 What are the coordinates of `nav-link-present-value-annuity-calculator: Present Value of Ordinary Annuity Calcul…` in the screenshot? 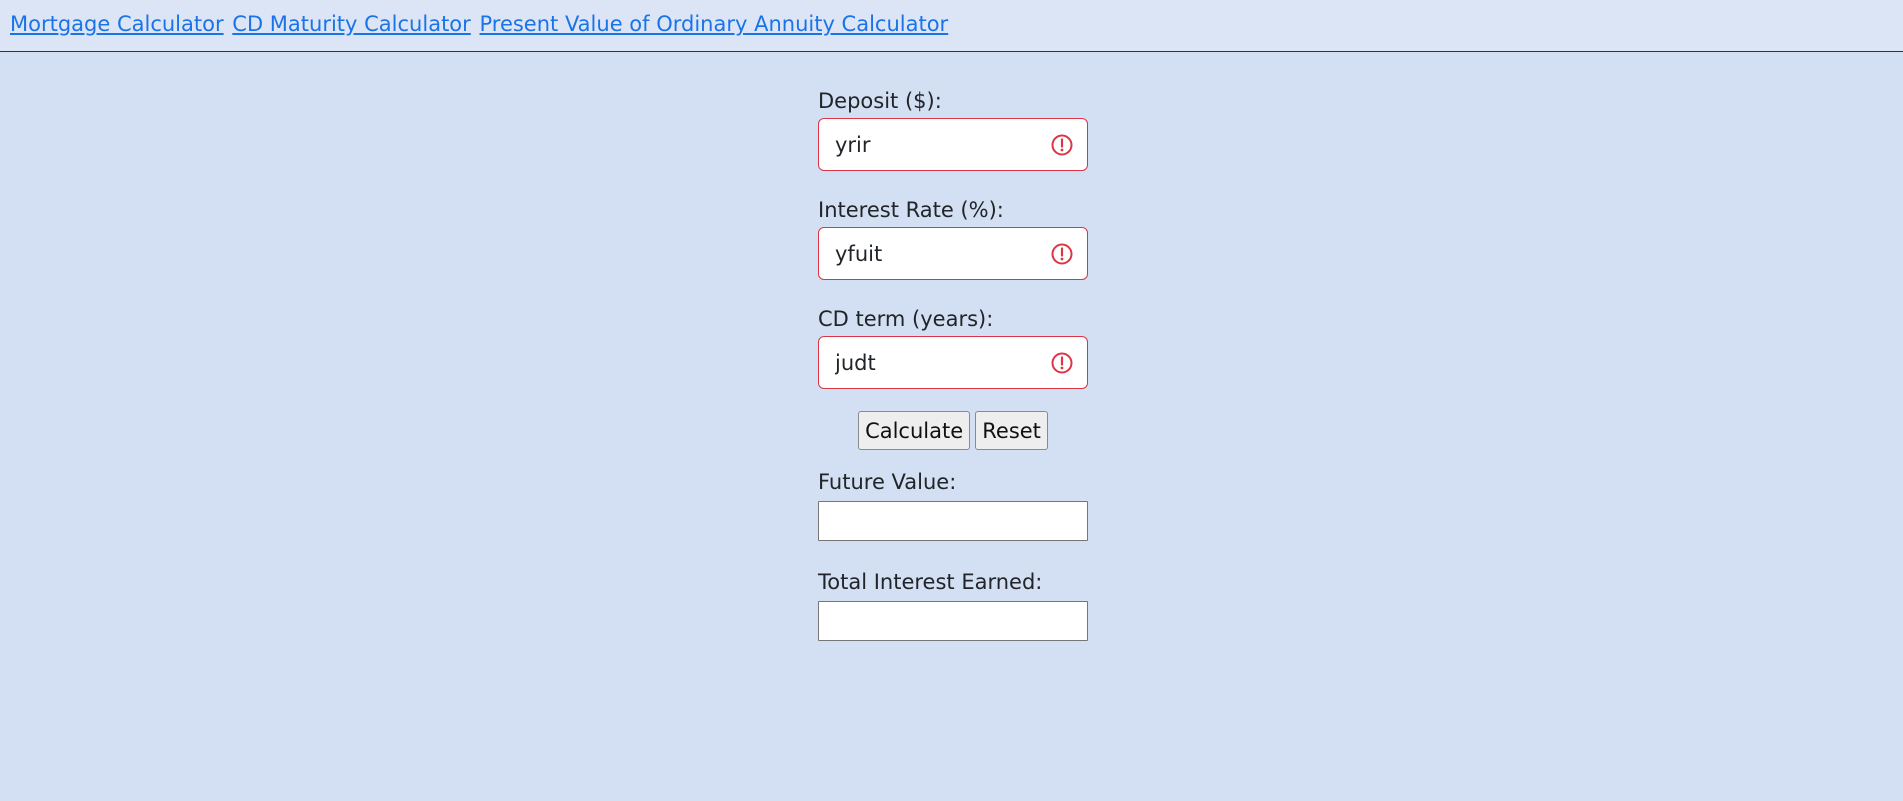 It's located at (713, 24).